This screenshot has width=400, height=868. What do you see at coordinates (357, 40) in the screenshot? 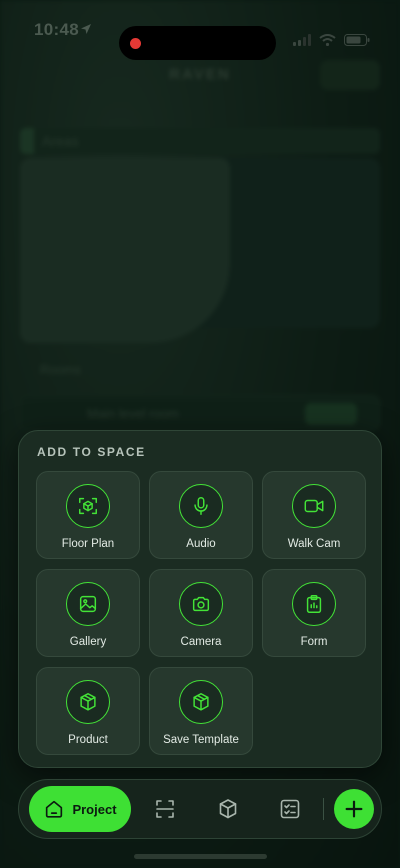
I see `battery-icon` at bounding box center [357, 40].